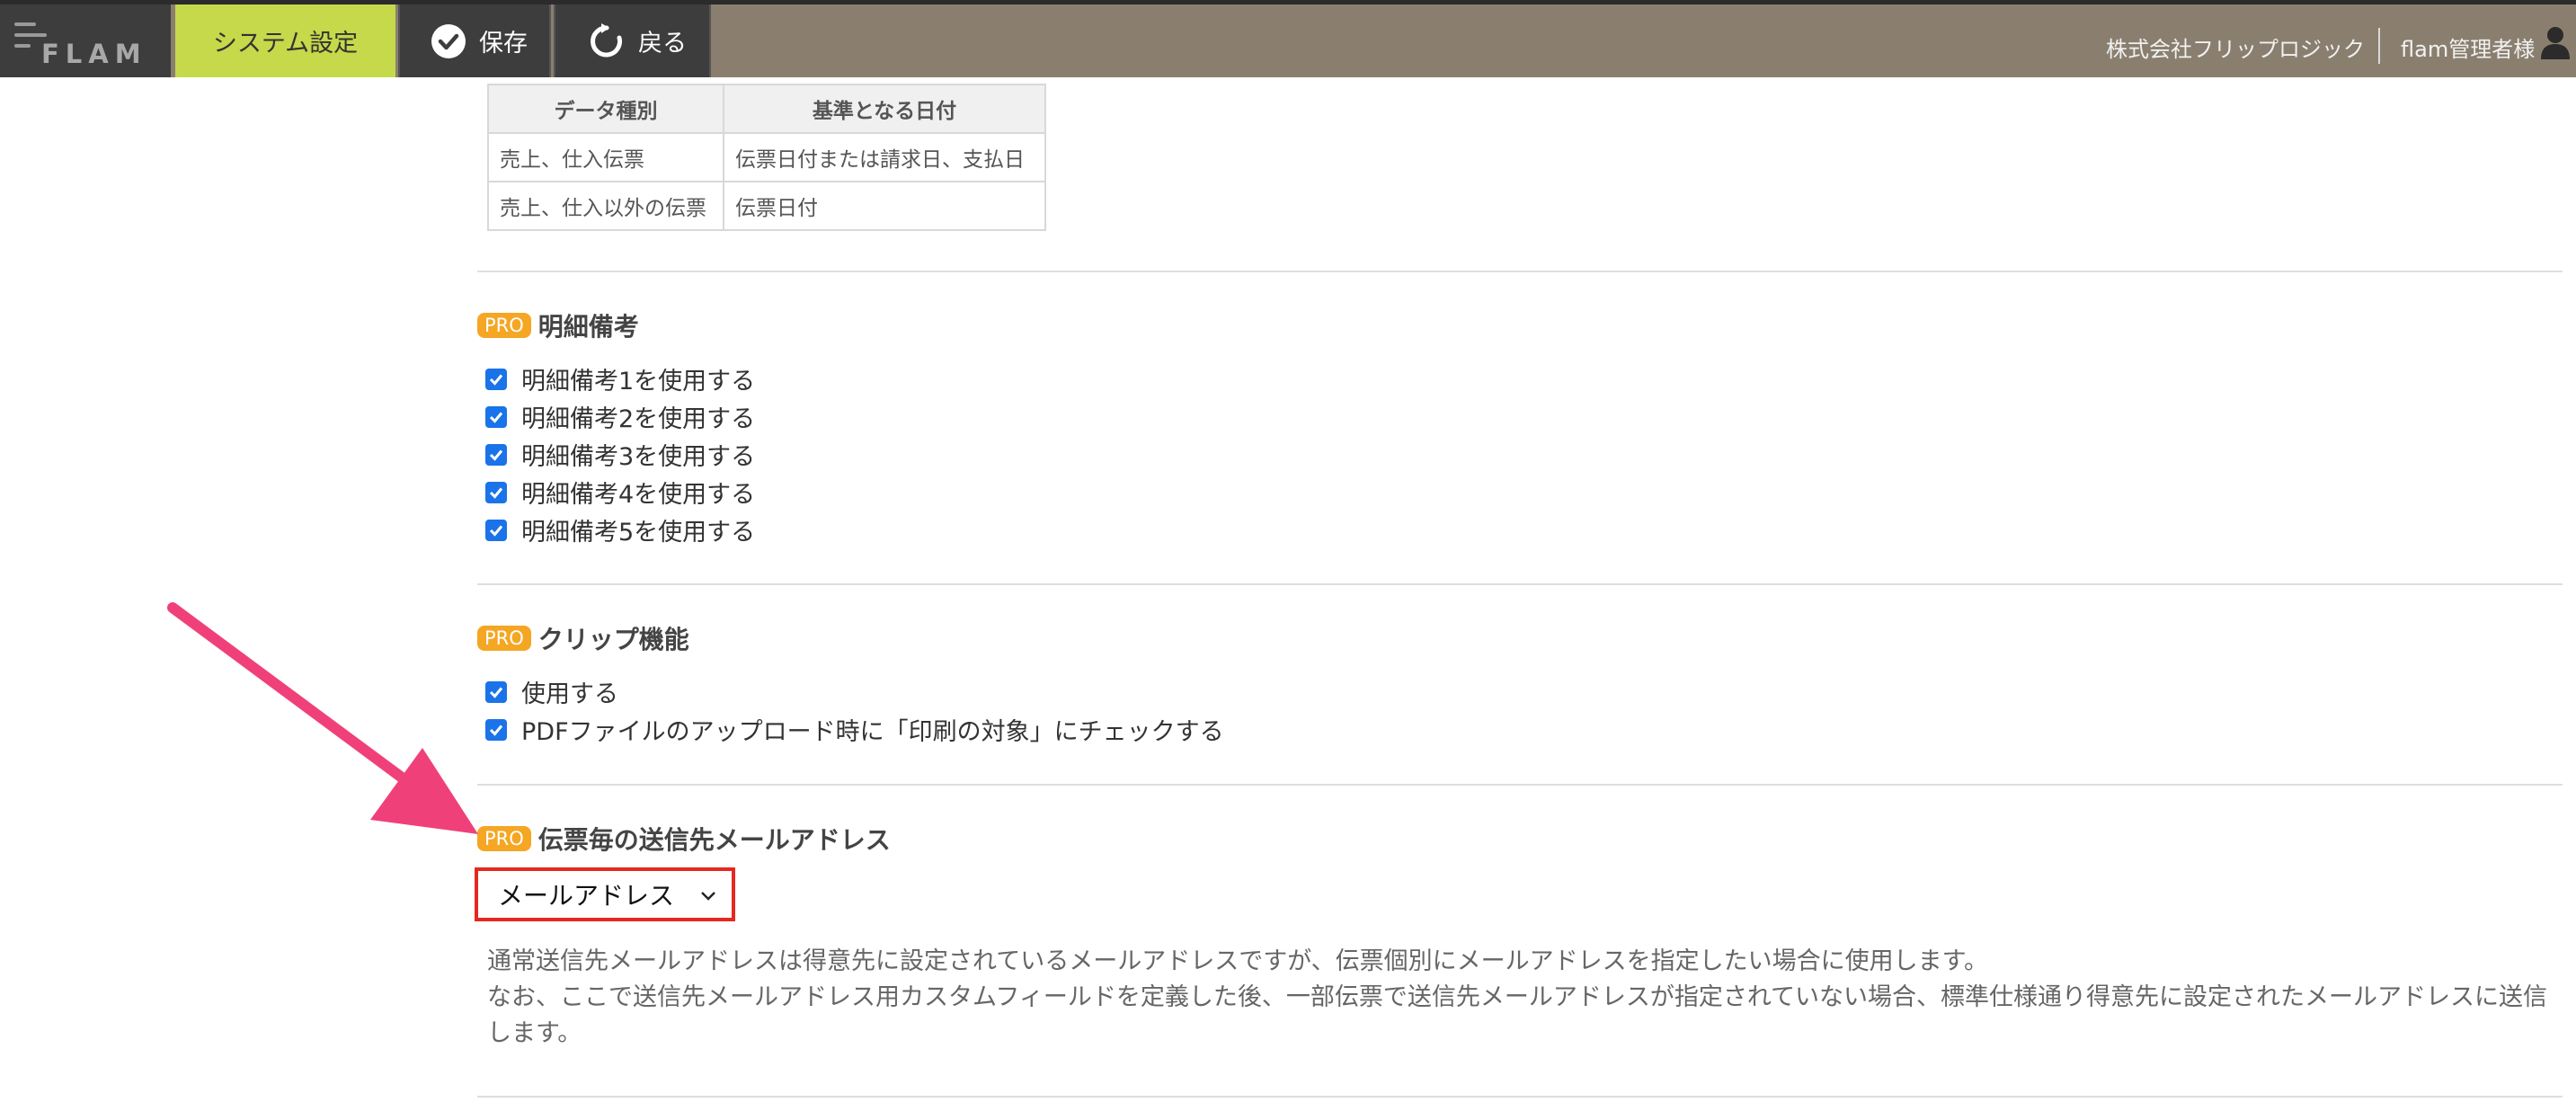 The height and width of the screenshot is (1120, 2576). I want to click on email-field-select-highlight: メールアドレス, so click(605, 894).